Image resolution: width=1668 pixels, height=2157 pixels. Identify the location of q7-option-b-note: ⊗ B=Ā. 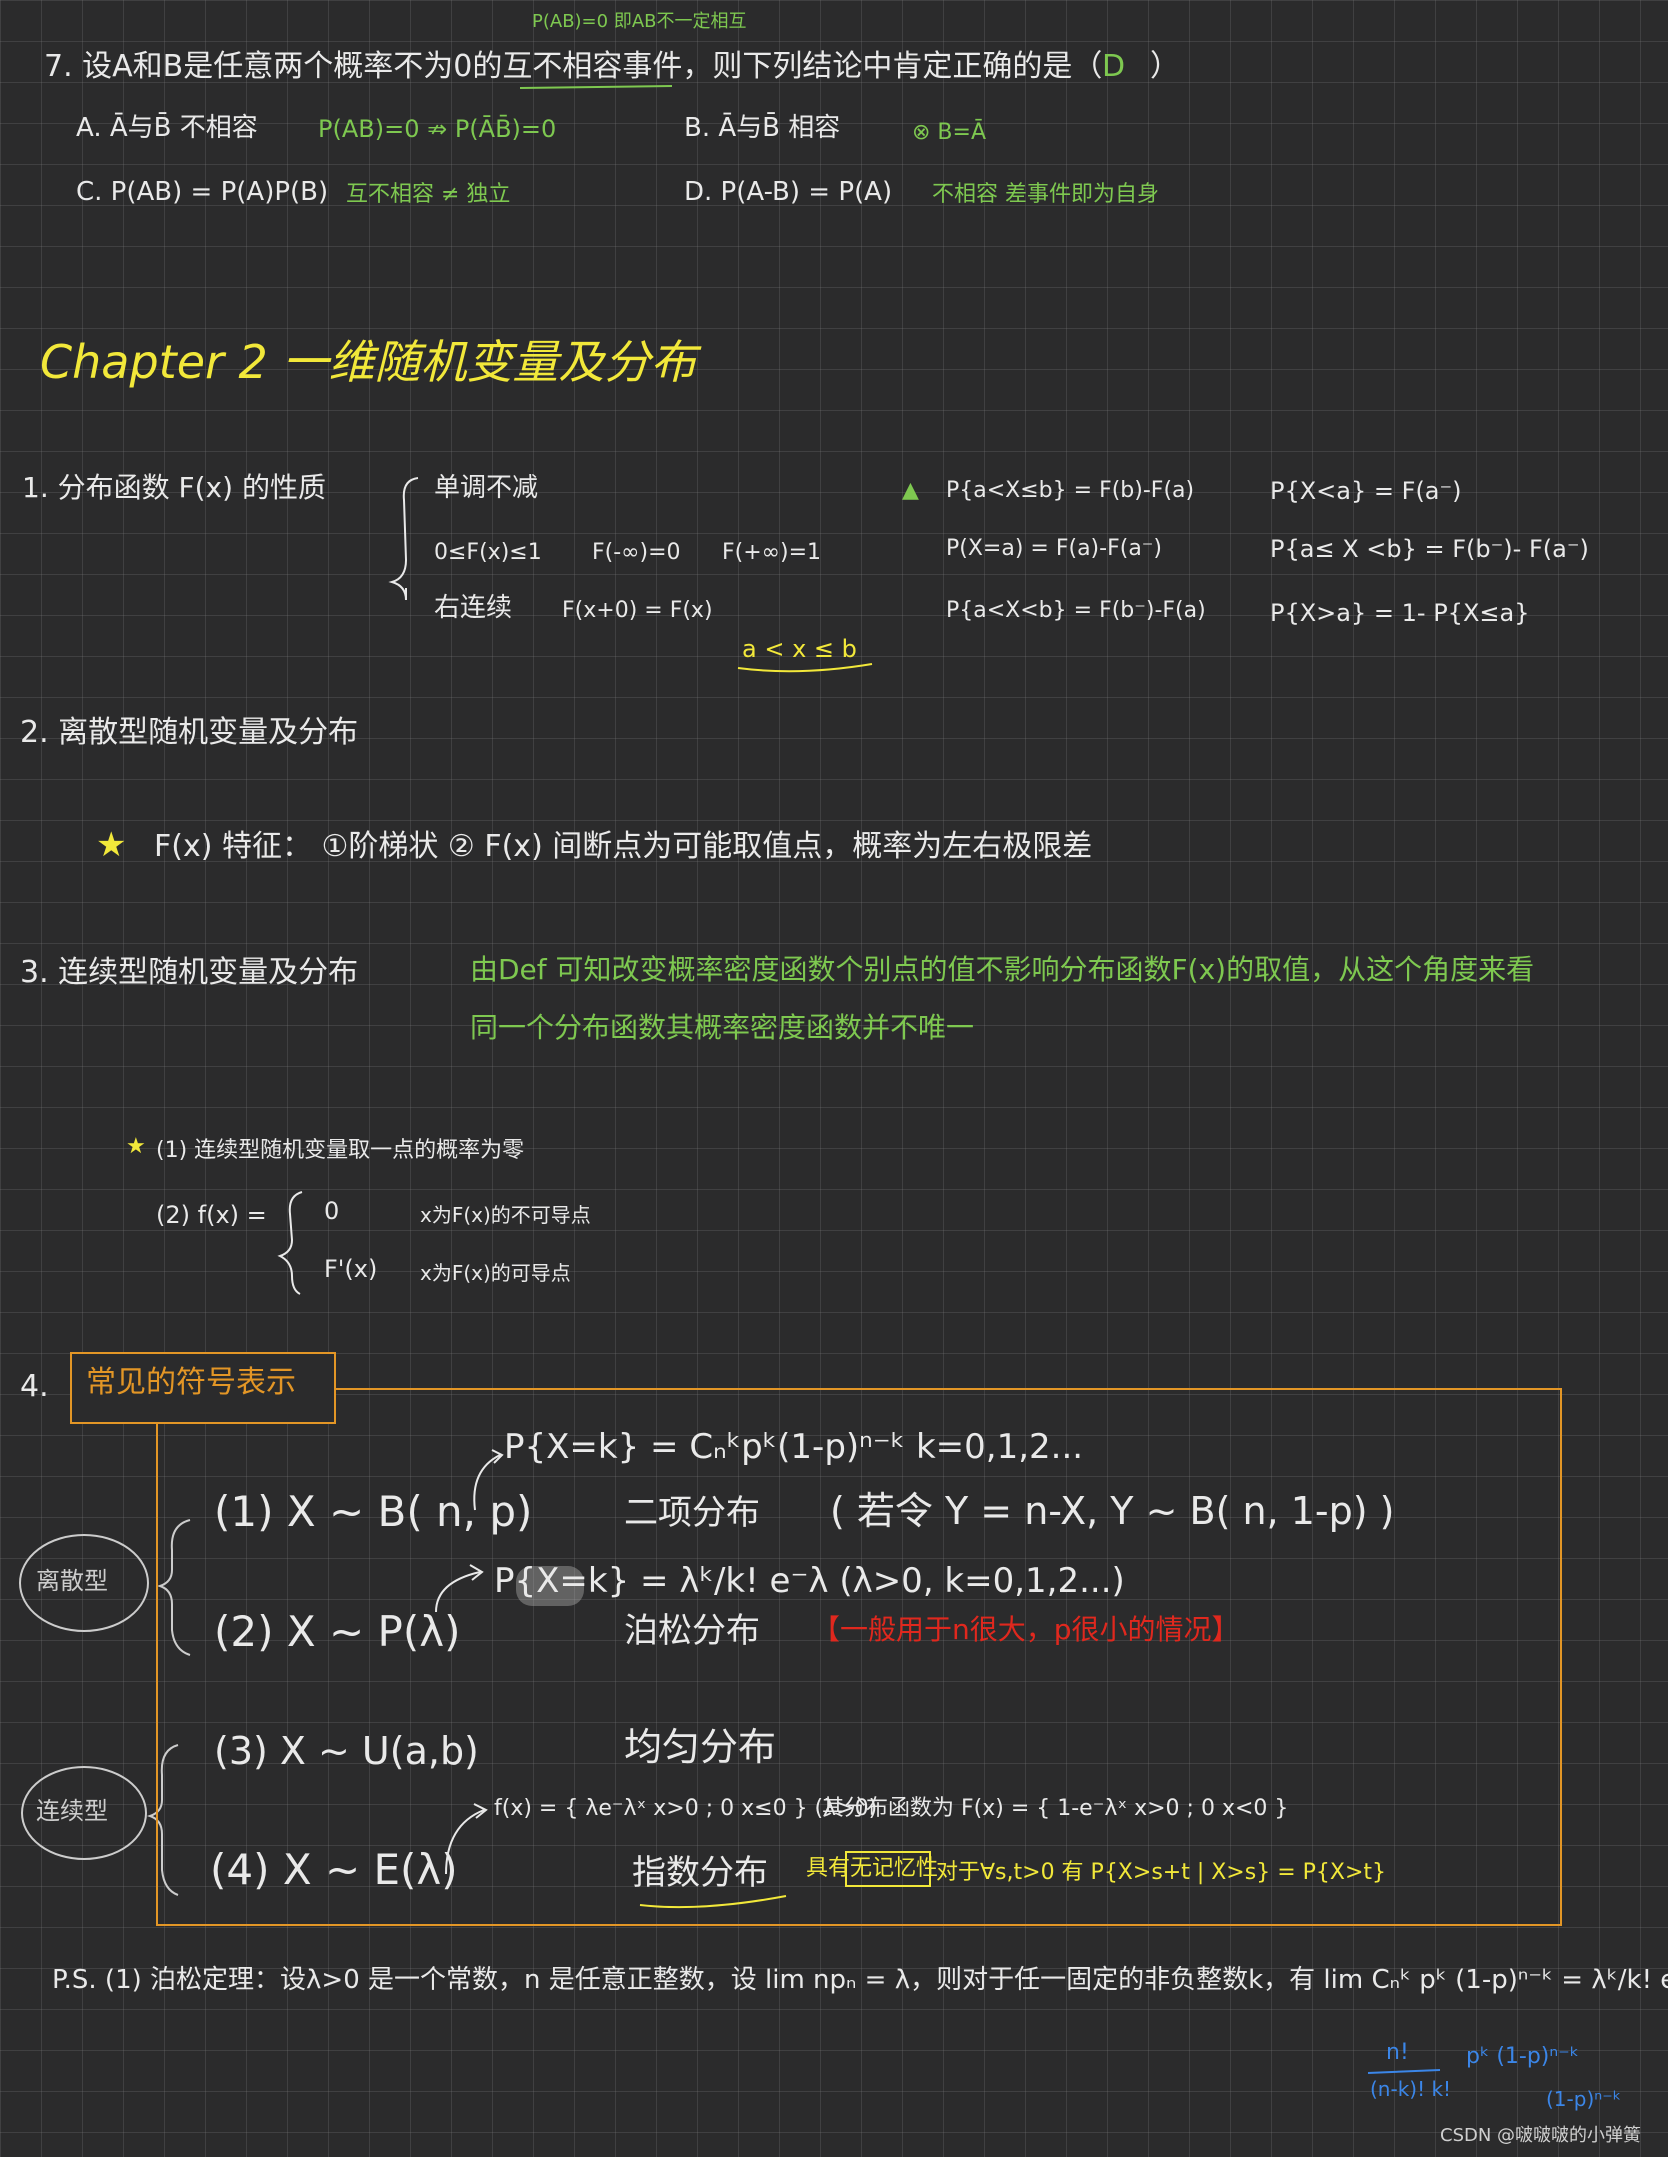
(949, 132).